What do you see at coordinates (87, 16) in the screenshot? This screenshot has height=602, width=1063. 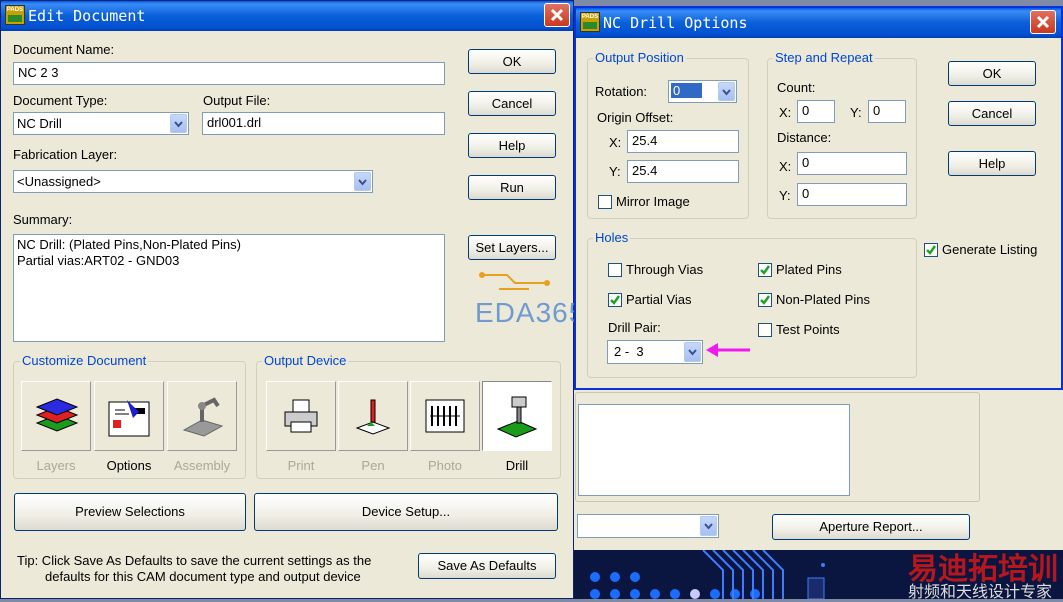 I see `window-title: Edit Document` at bounding box center [87, 16].